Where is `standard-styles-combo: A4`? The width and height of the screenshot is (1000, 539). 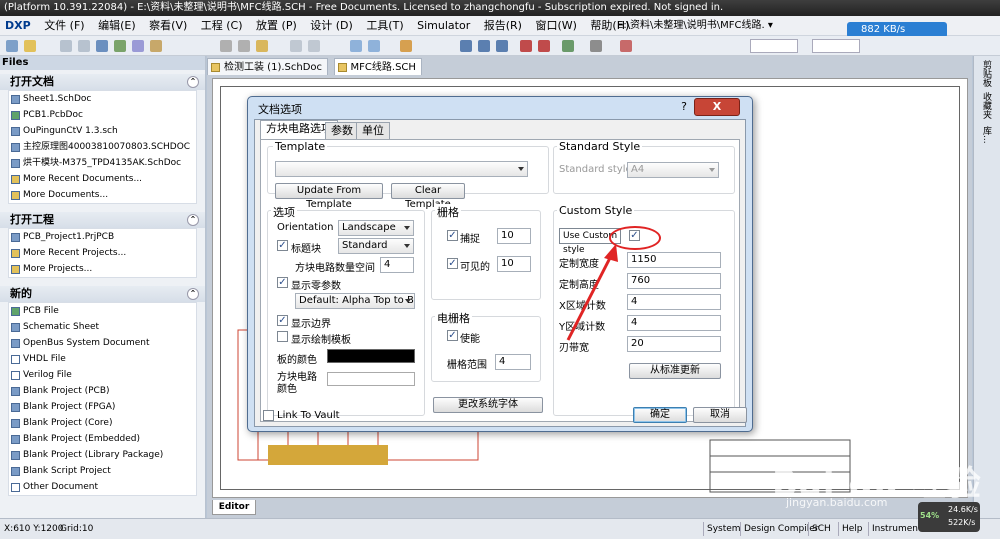 standard-styles-combo: A4 is located at coordinates (673, 170).